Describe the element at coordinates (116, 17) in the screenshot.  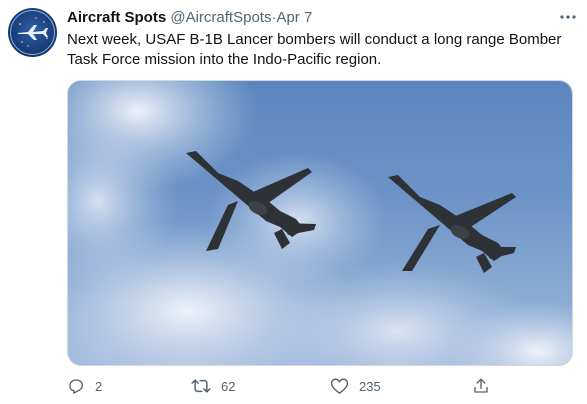
I see `display-name: Aircraft Spots` at that location.